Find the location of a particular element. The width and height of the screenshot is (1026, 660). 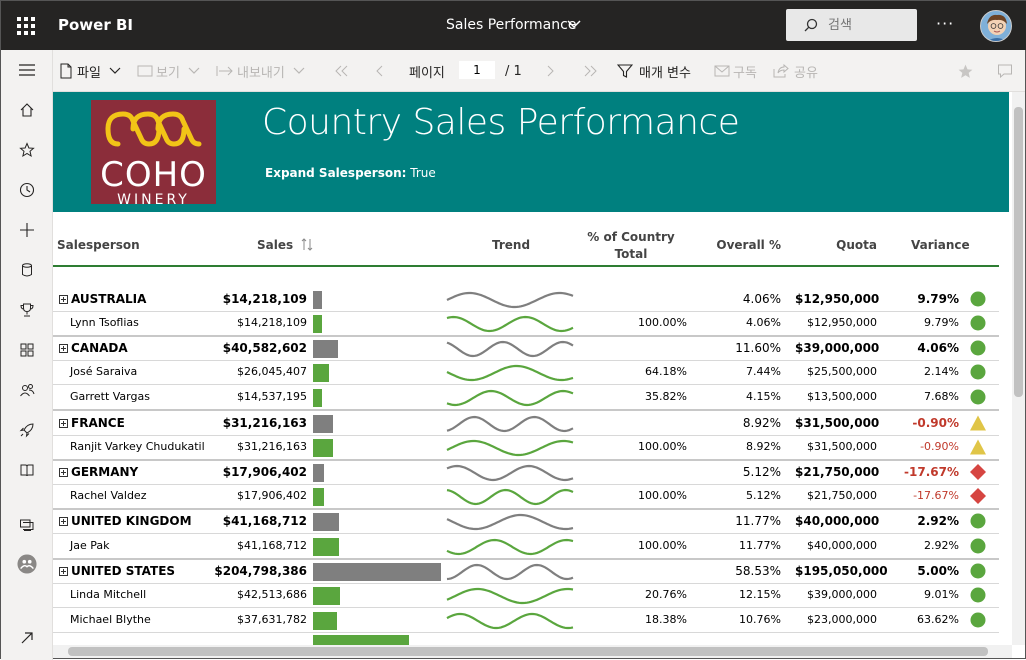

create-plus-icon is located at coordinates (27, 230).